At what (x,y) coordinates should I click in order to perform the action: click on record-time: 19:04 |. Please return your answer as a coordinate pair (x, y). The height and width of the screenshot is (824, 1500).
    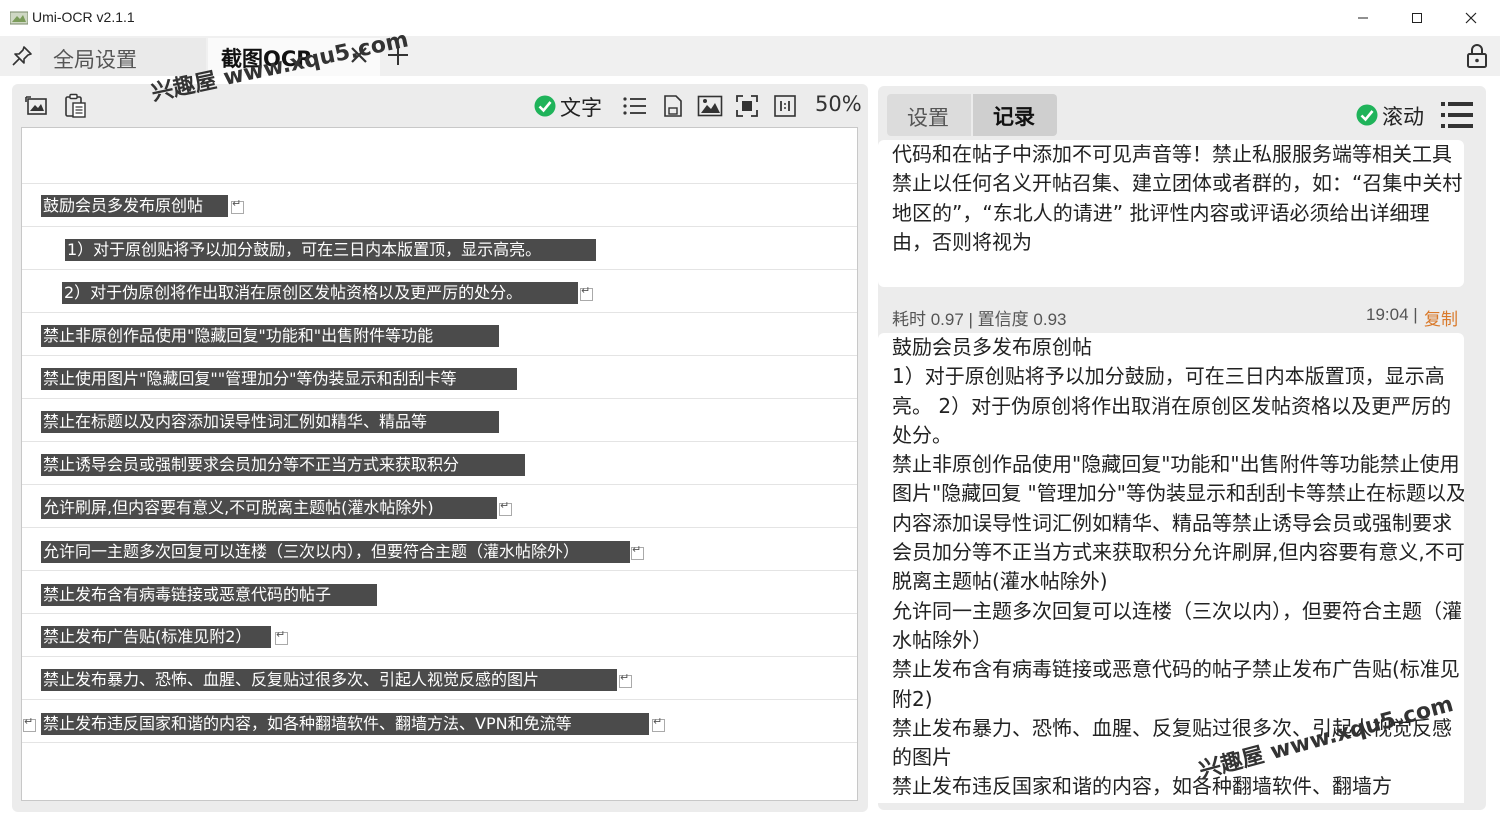
    Looking at the image, I should click on (1392, 314).